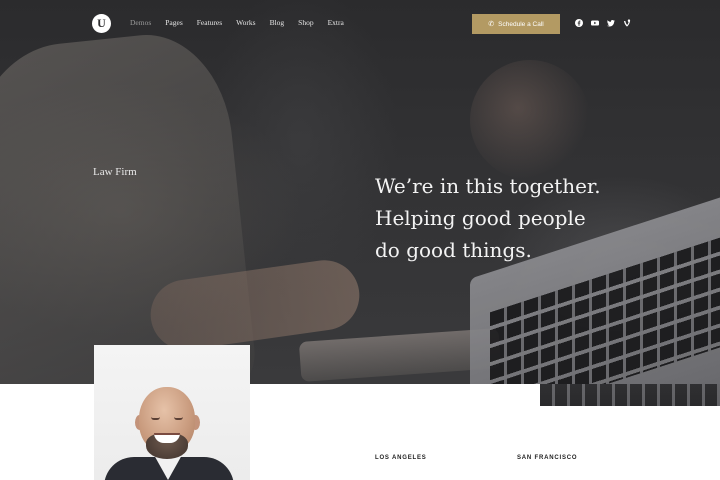  What do you see at coordinates (305, 22) in the screenshot?
I see `menu-item-shop: Shop` at bounding box center [305, 22].